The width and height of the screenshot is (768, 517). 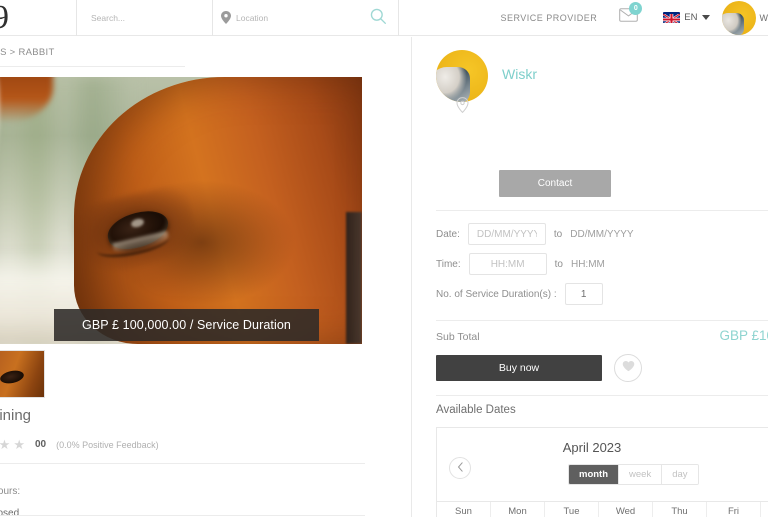 I want to click on calendar-day-header: Fri, so click(x=734, y=509).